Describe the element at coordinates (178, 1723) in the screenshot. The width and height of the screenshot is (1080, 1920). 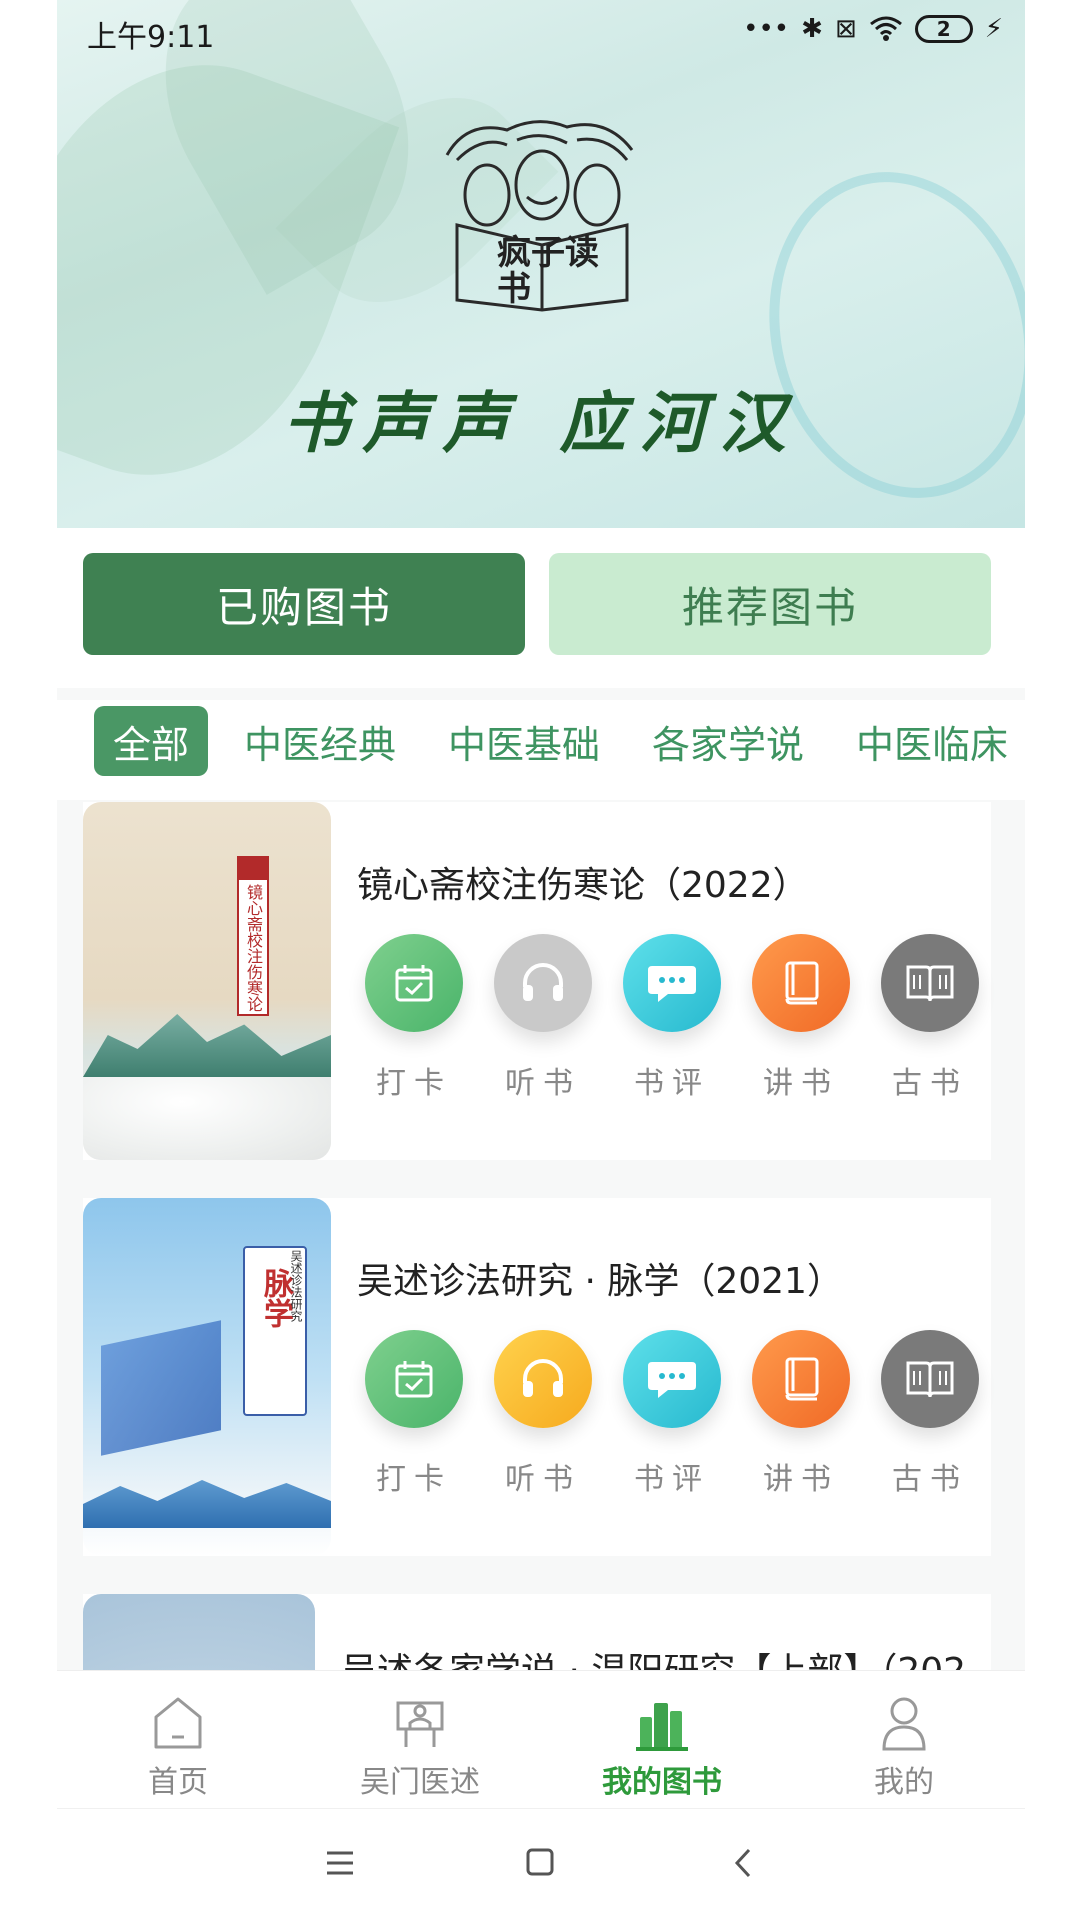
I see `home-icon` at that location.